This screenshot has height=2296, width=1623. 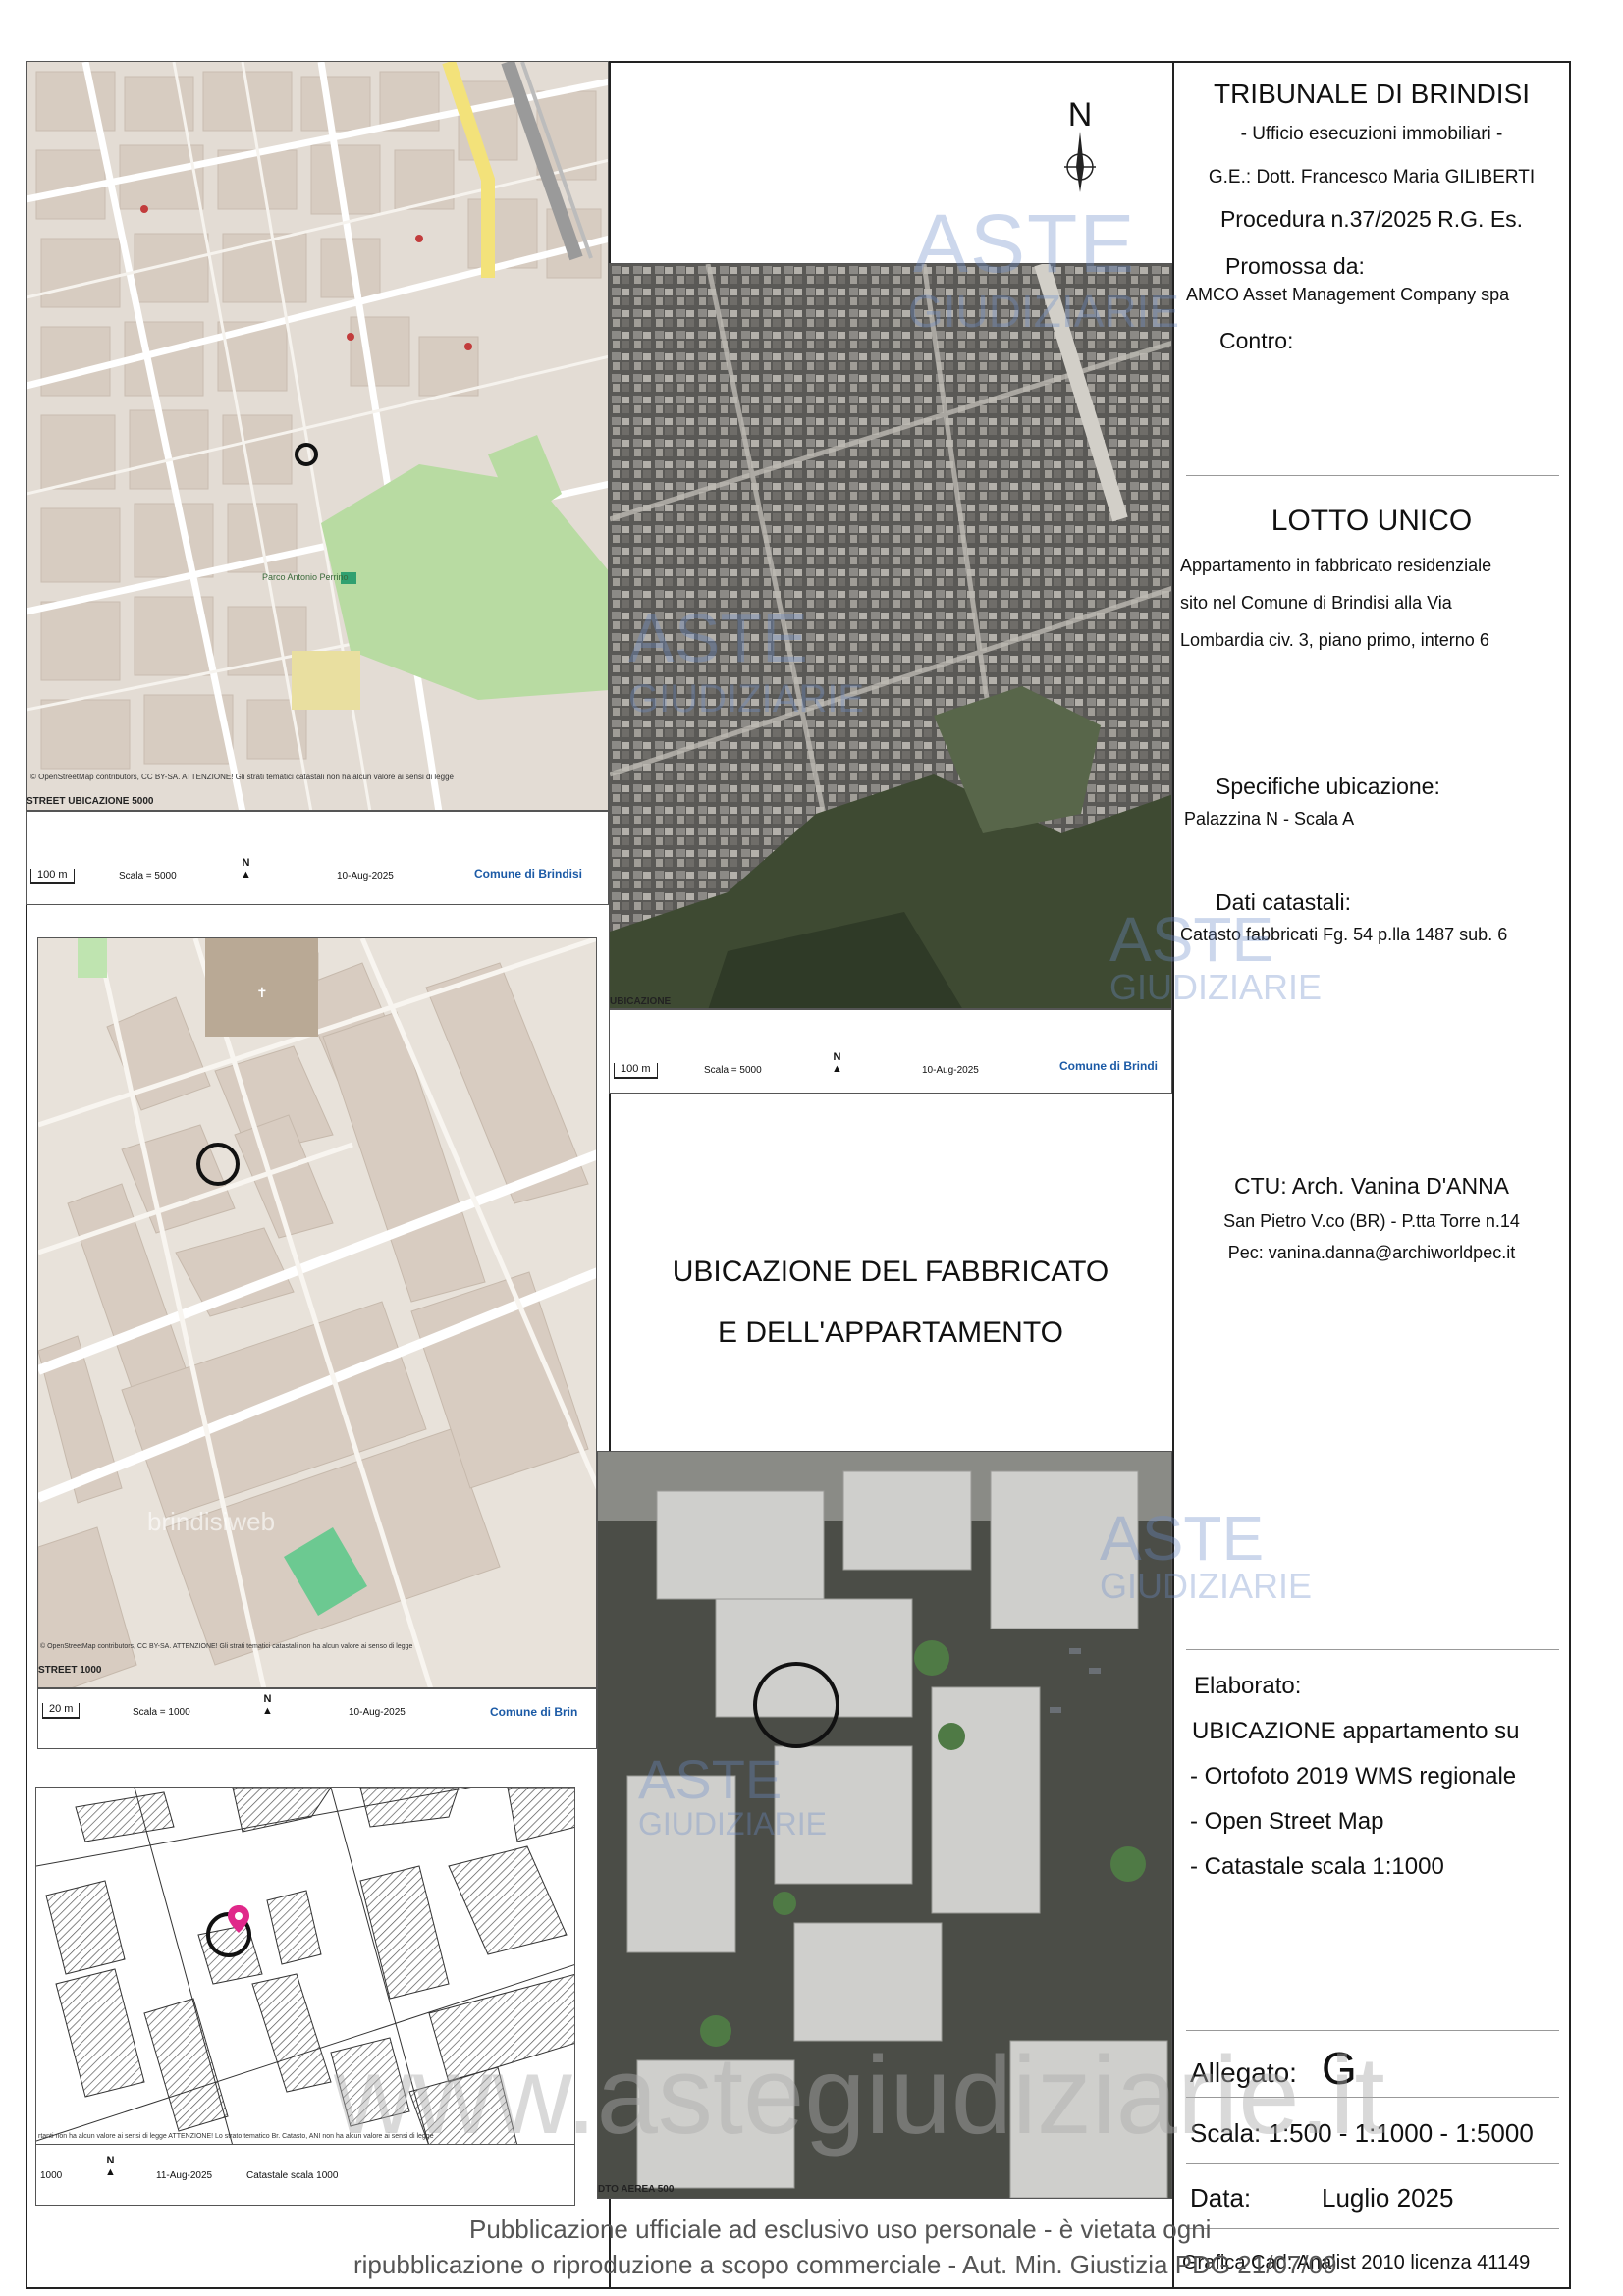 What do you see at coordinates (1372, 475) in the screenshot?
I see `divider-header` at bounding box center [1372, 475].